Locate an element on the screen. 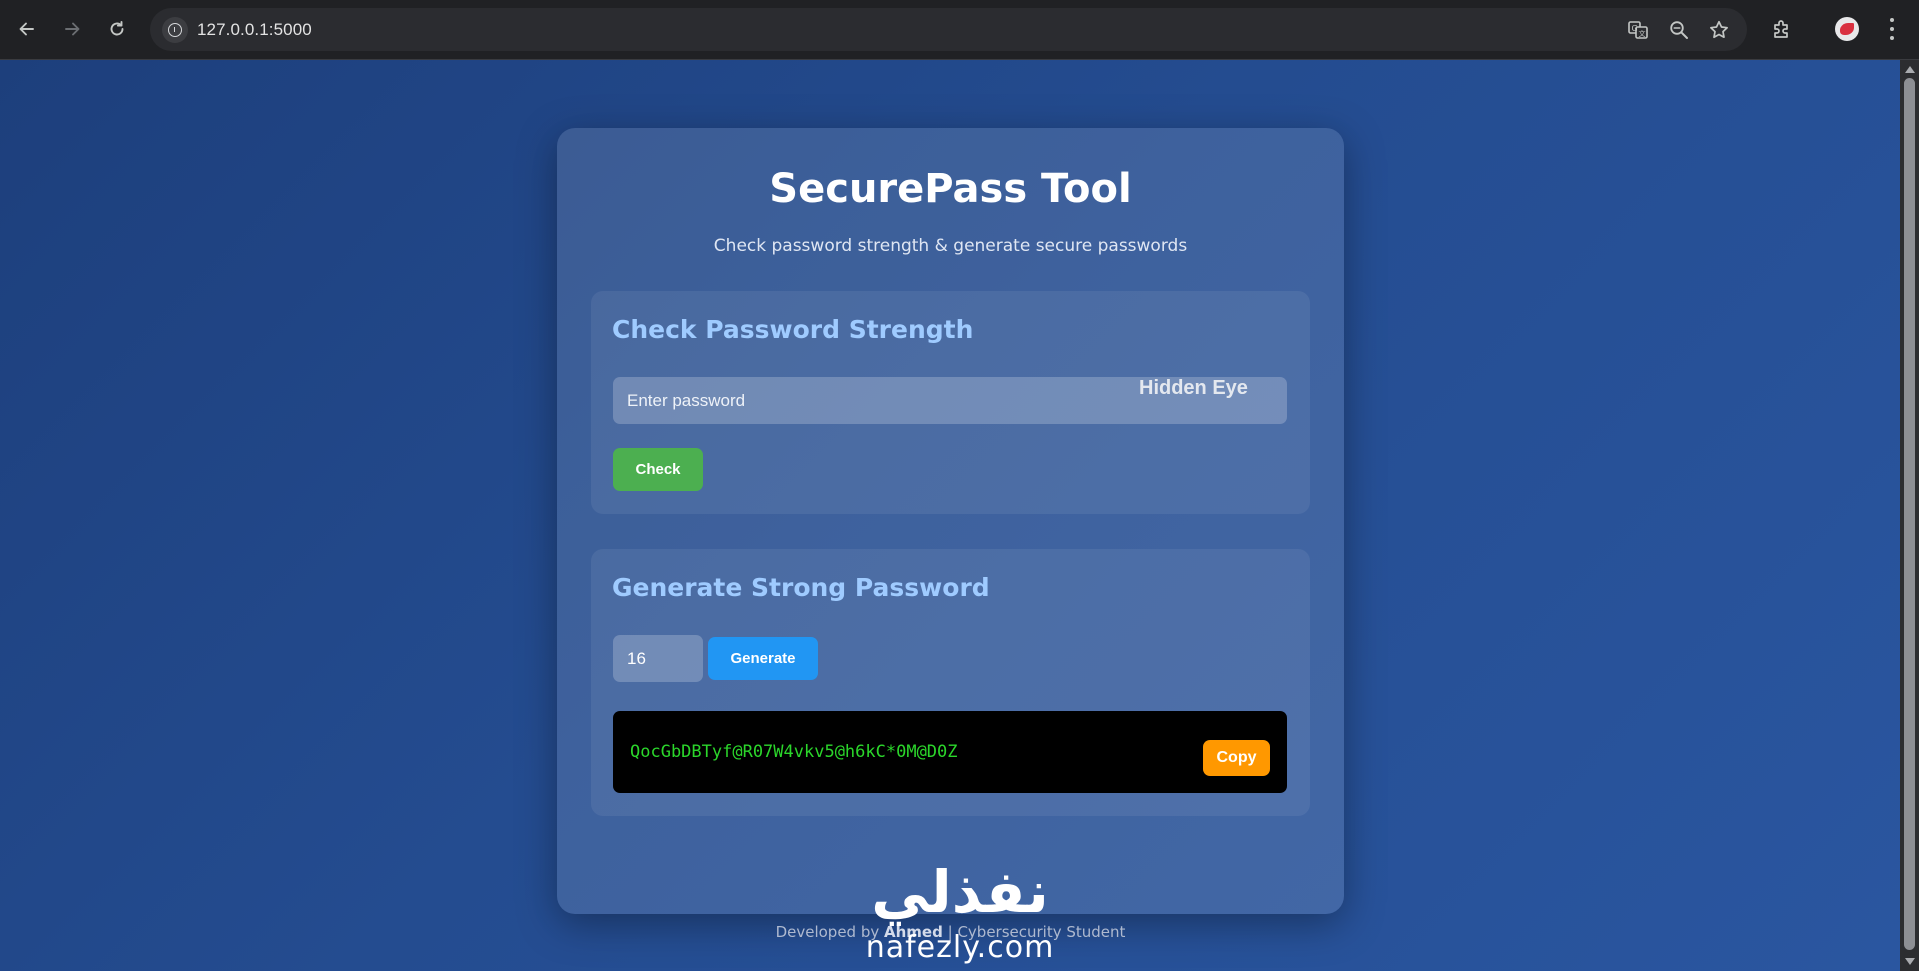 Image resolution: width=1919 pixels, height=971 pixels. browser-toolbar: 127.0.0.1:5000 G文 is located at coordinates (959, 30).